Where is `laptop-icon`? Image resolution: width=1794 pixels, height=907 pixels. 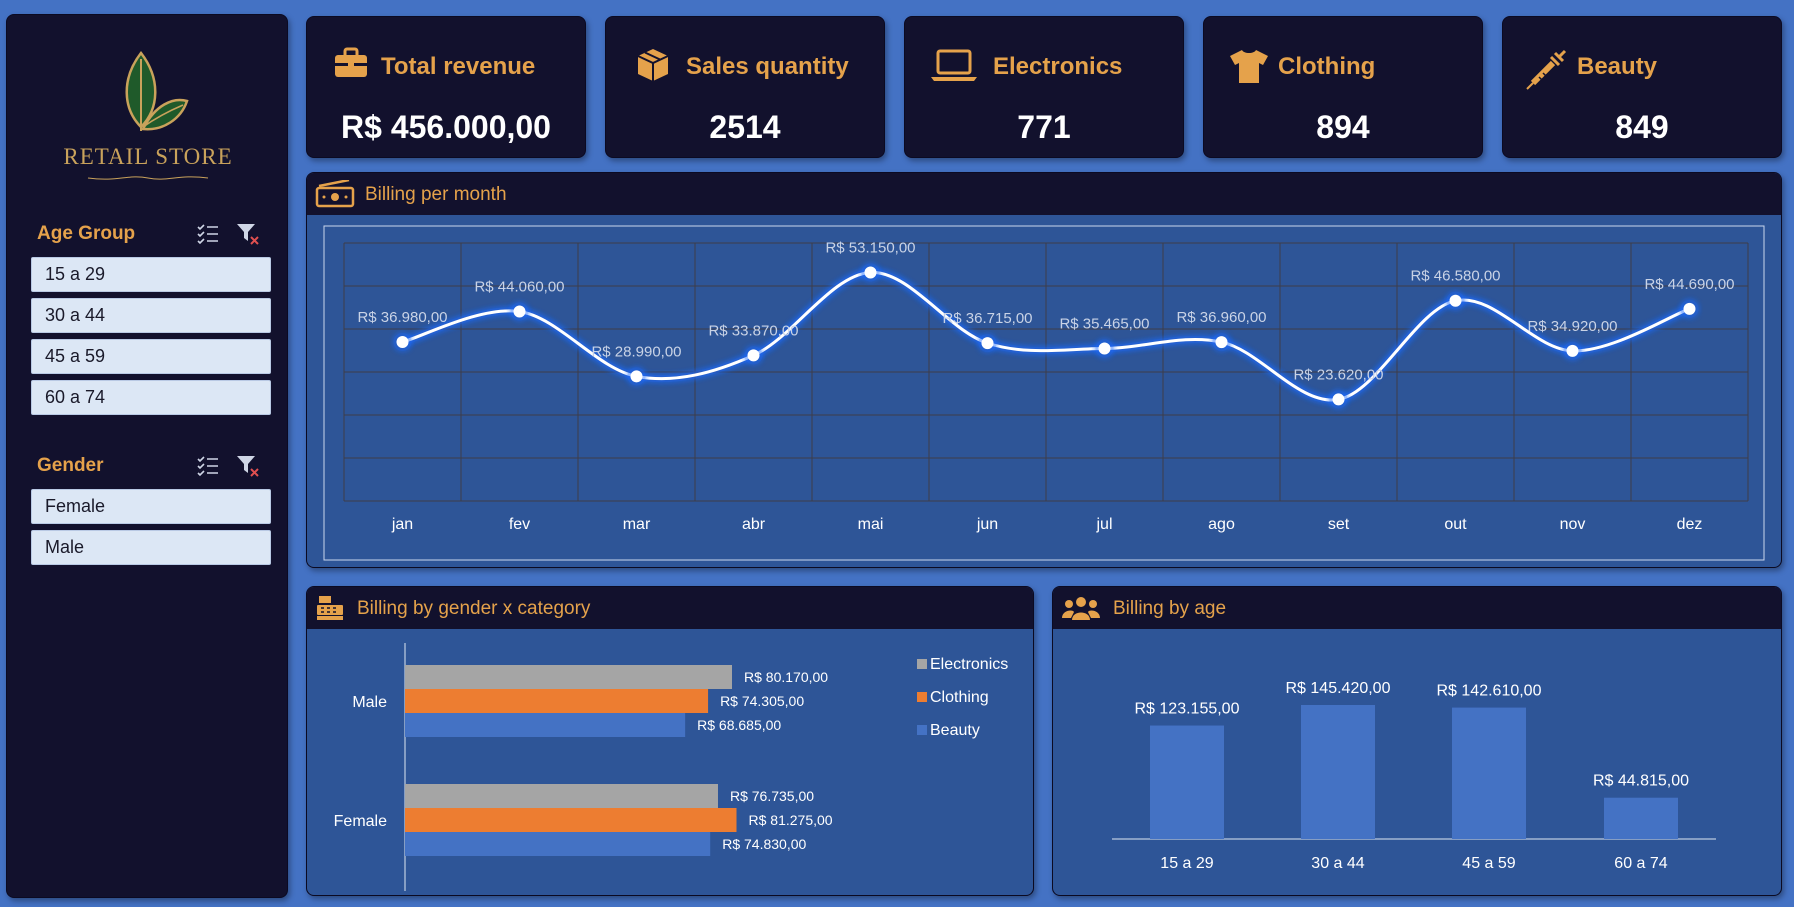 laptop-icon is located at coordinates (954, 65).